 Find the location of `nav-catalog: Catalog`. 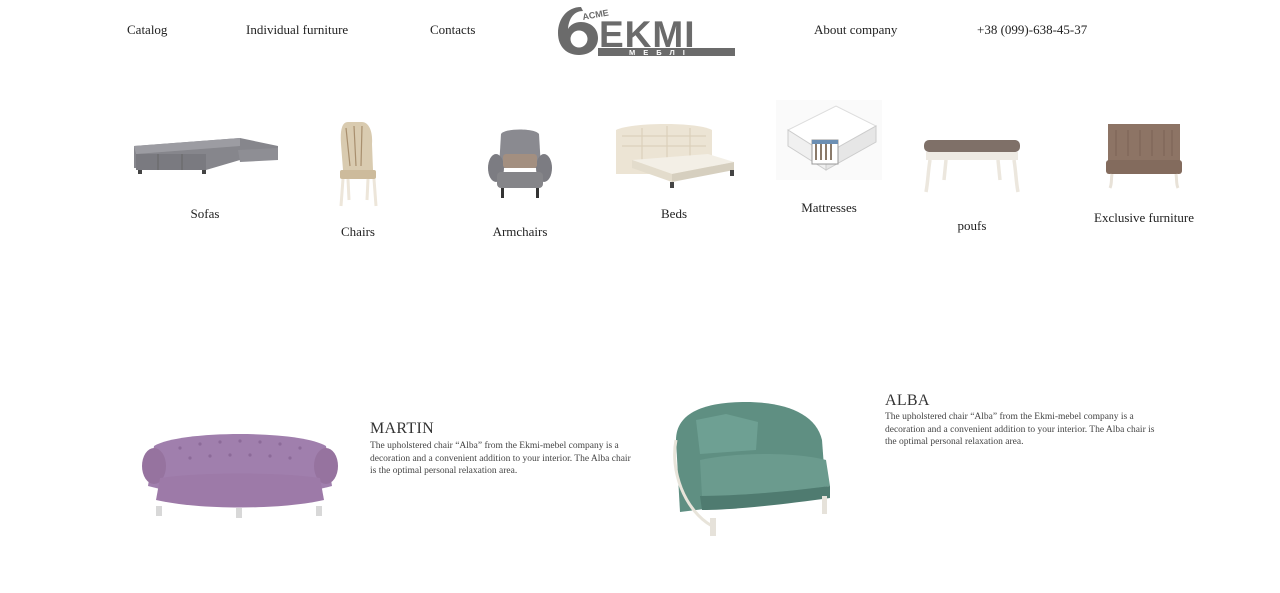

nav-catalog: Catalog is located at coordinates (147, 30).